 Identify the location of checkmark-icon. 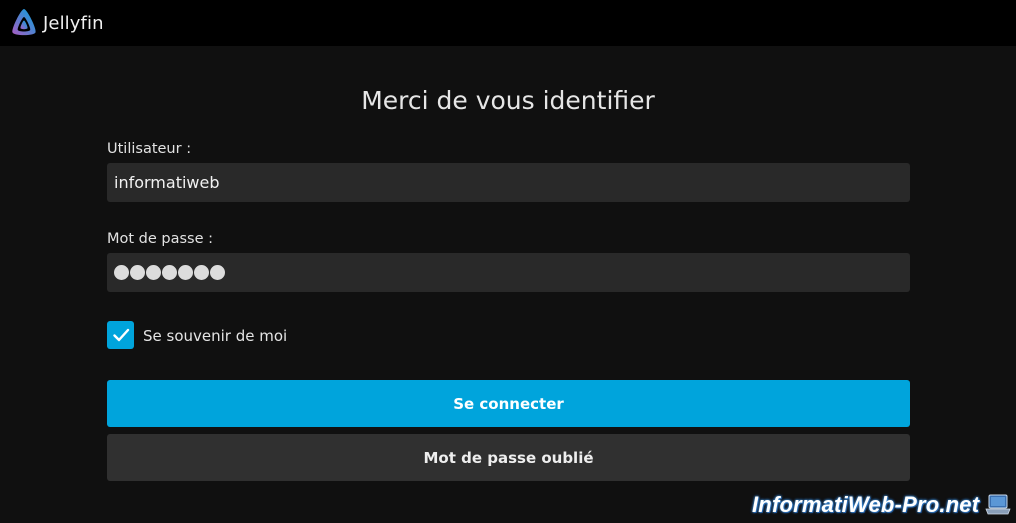
(120, 335).